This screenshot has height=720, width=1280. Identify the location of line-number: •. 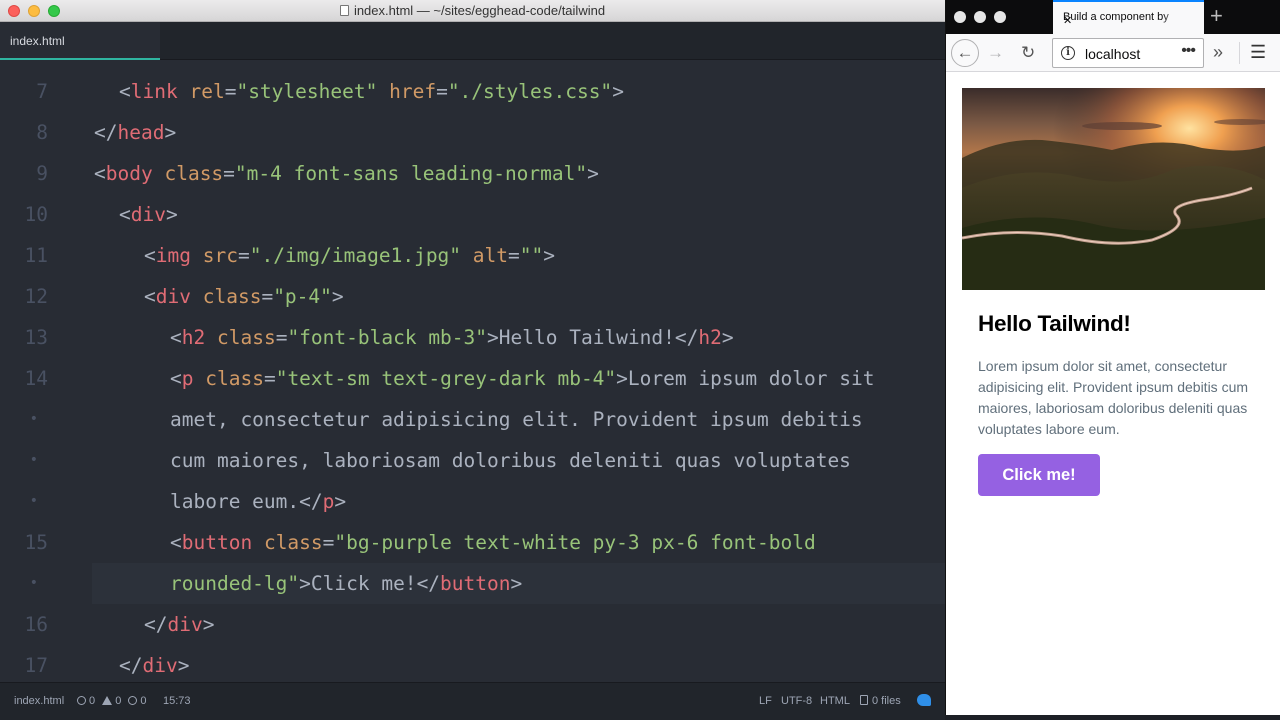
(33, 419).